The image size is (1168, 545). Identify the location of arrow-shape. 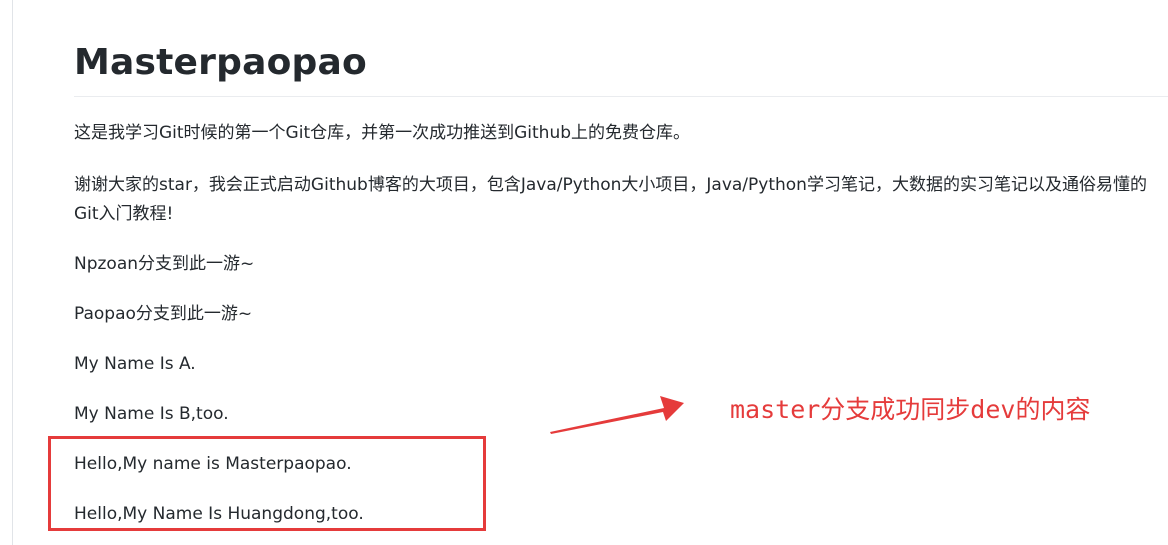
(617, 415).